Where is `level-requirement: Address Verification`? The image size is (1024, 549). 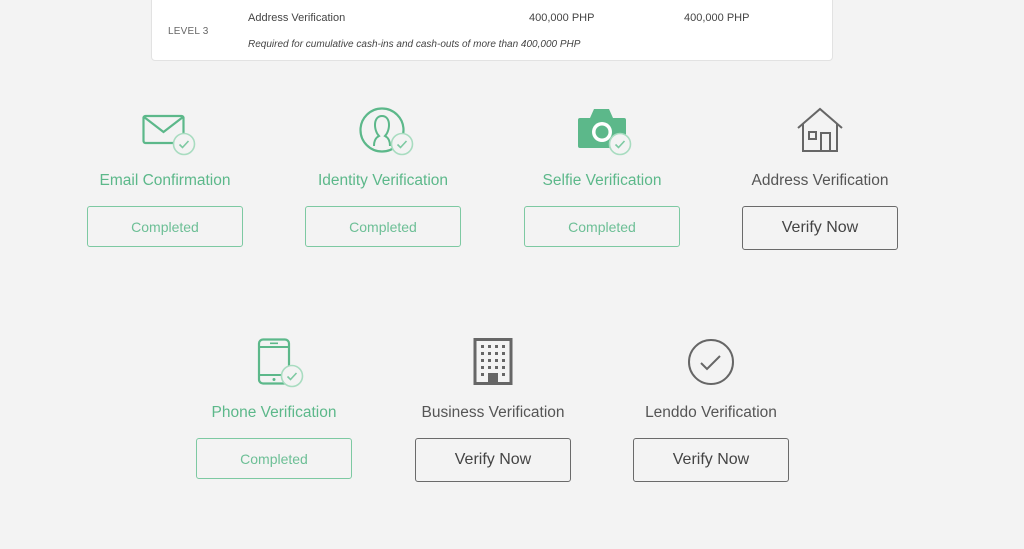
level-requirement: Address Verification is located at coordinates (297, 18).